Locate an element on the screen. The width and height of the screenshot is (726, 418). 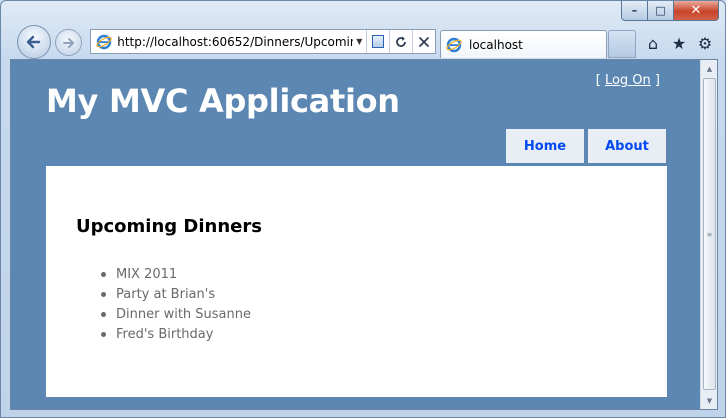
log-on-link: Log On is located at coordinates (628, 80).